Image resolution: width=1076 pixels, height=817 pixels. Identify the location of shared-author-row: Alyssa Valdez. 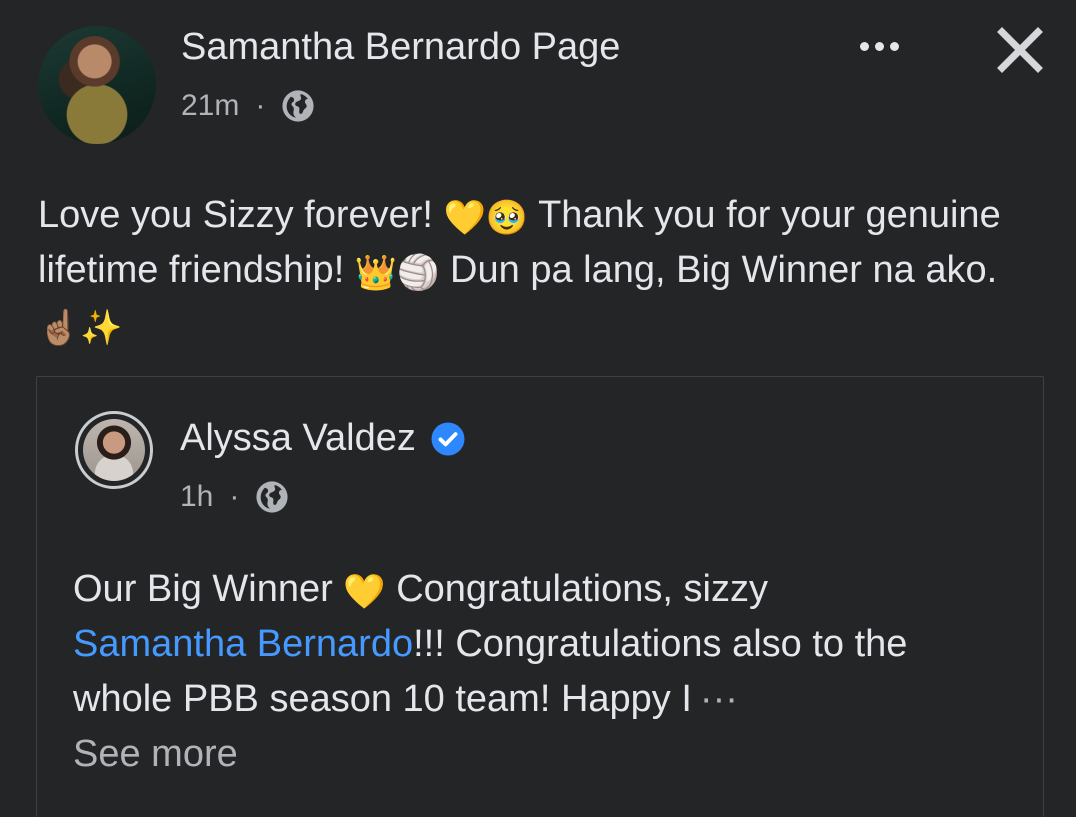
(323, 438).